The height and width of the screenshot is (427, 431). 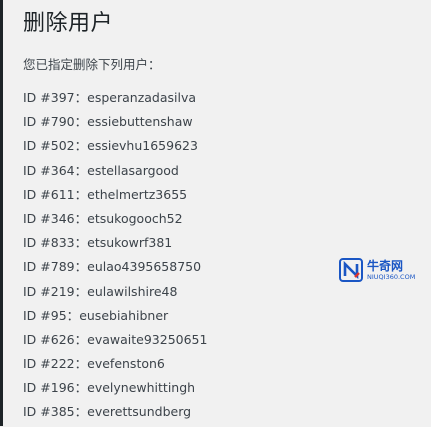 I want to click on page-title: 删除用户, so click(x=68, y=23).